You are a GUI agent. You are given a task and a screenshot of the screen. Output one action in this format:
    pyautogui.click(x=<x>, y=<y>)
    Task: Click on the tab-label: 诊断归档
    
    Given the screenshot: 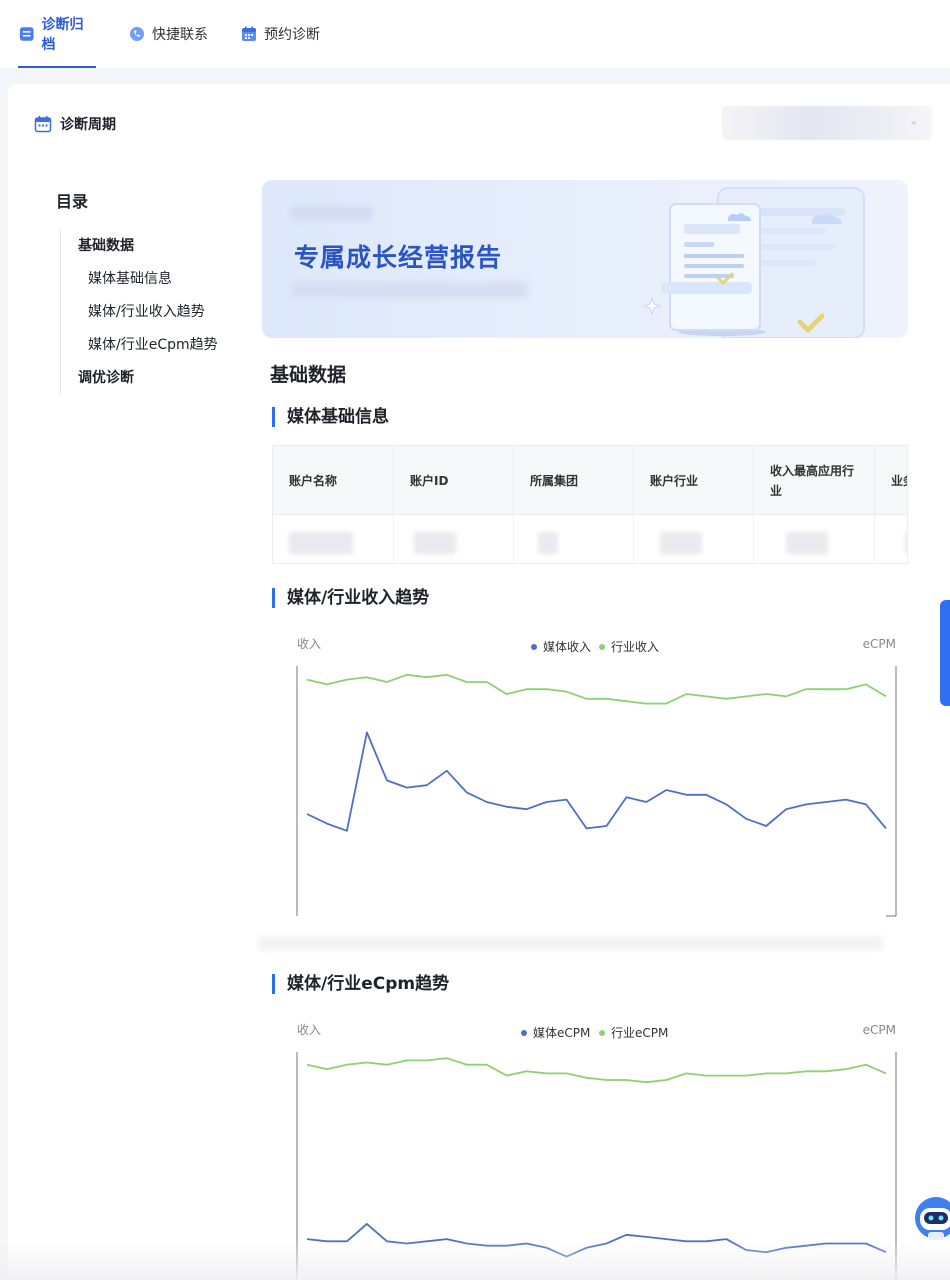 What is the action you would take?
    pyautogui.click(x=62, y=35)
    